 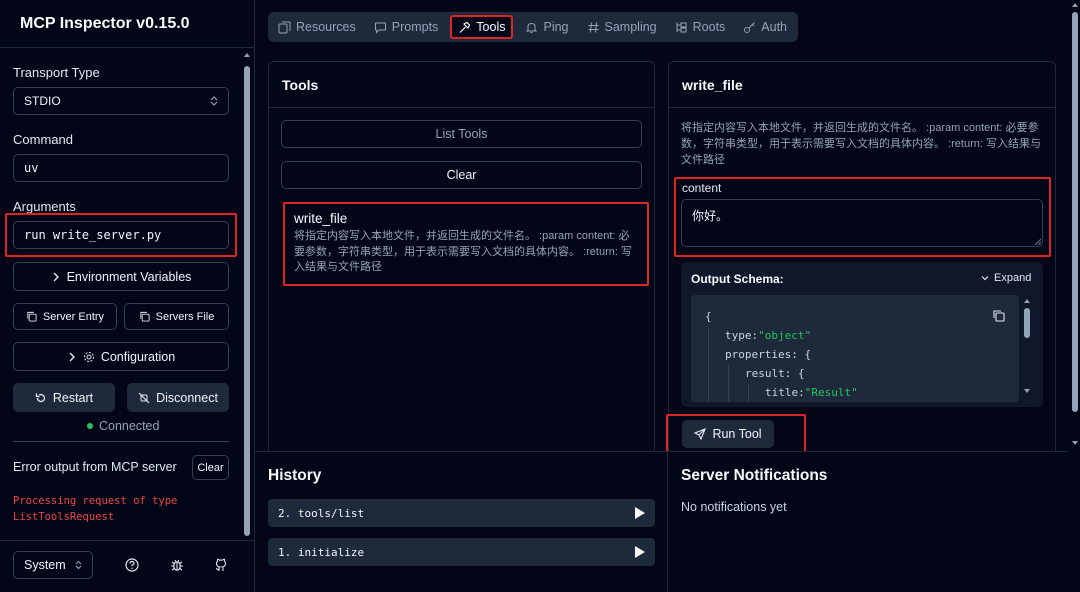 I want to click on tab-resources: Resources, so click(x=317, y=27).